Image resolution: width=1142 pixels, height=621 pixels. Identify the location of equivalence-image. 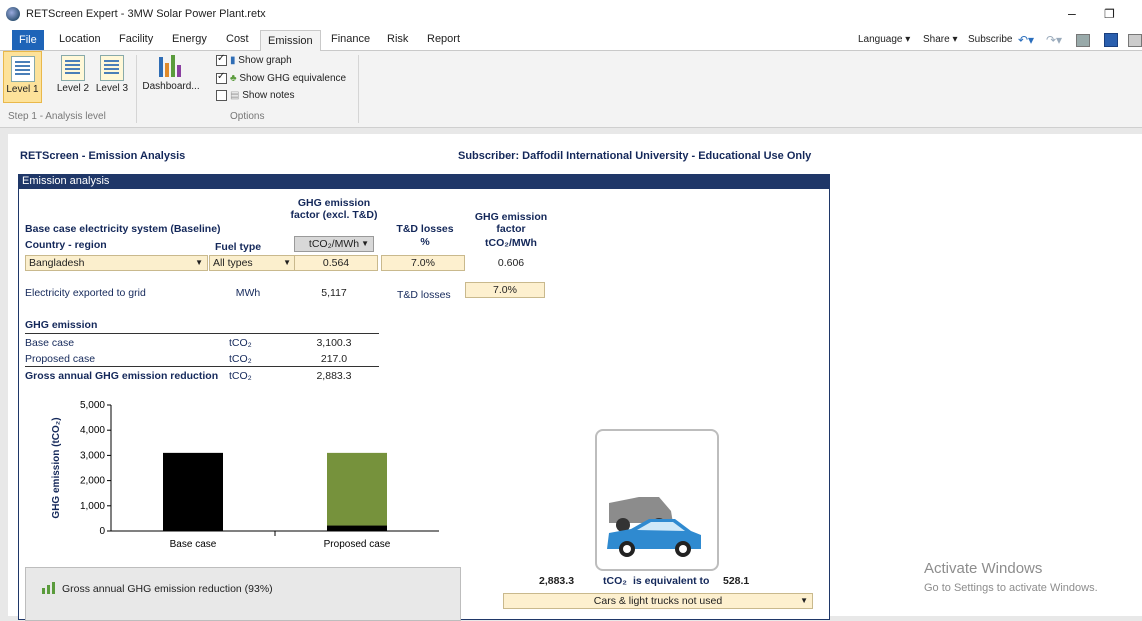
(657, 500).